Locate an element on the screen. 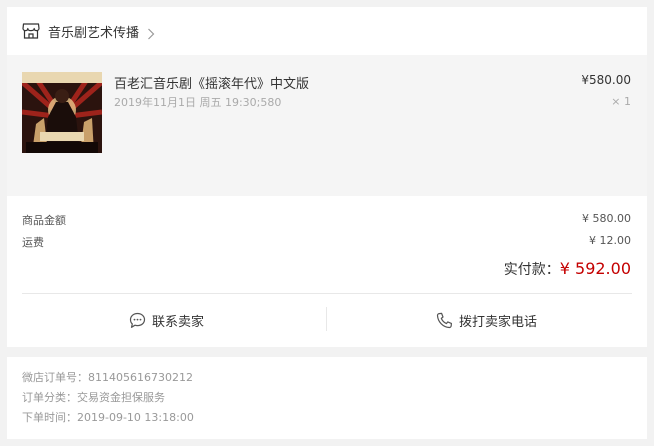  order-category: 订单分类：交易资金担保服务 is located at coordinates (93, 397).